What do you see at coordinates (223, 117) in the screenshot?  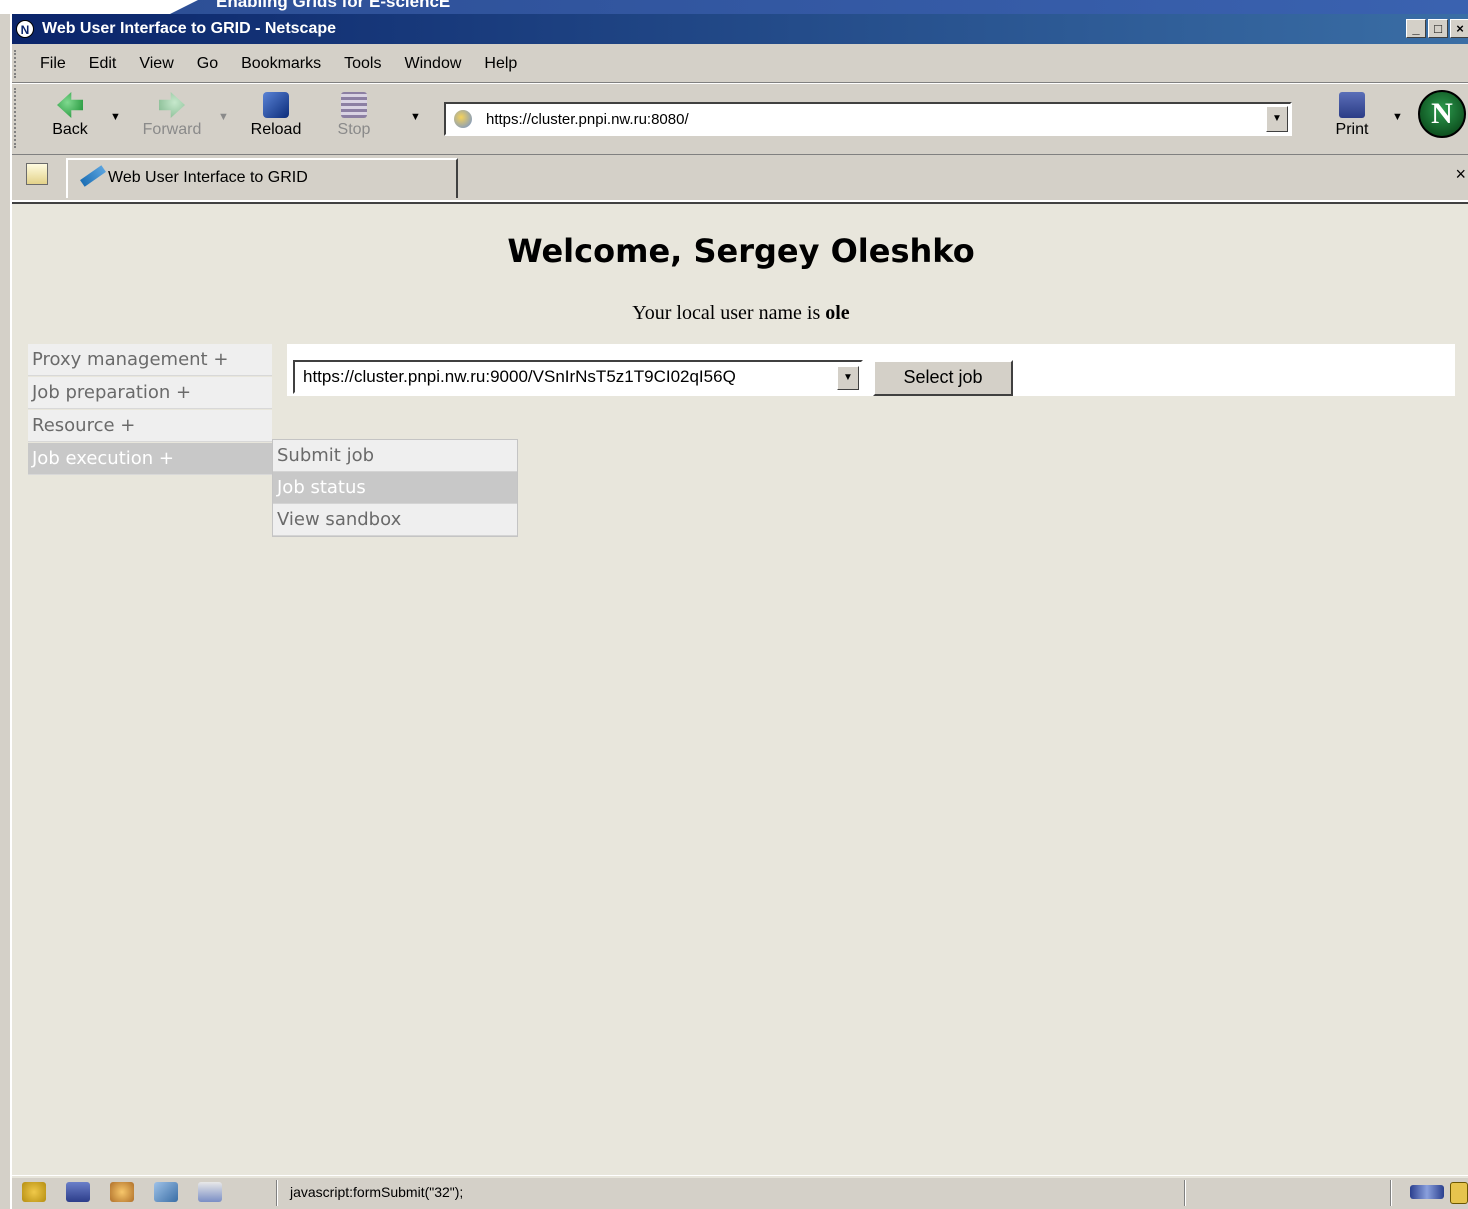 I see `forward-dropdown-icon: ▼` at bounding box center [223, 117].